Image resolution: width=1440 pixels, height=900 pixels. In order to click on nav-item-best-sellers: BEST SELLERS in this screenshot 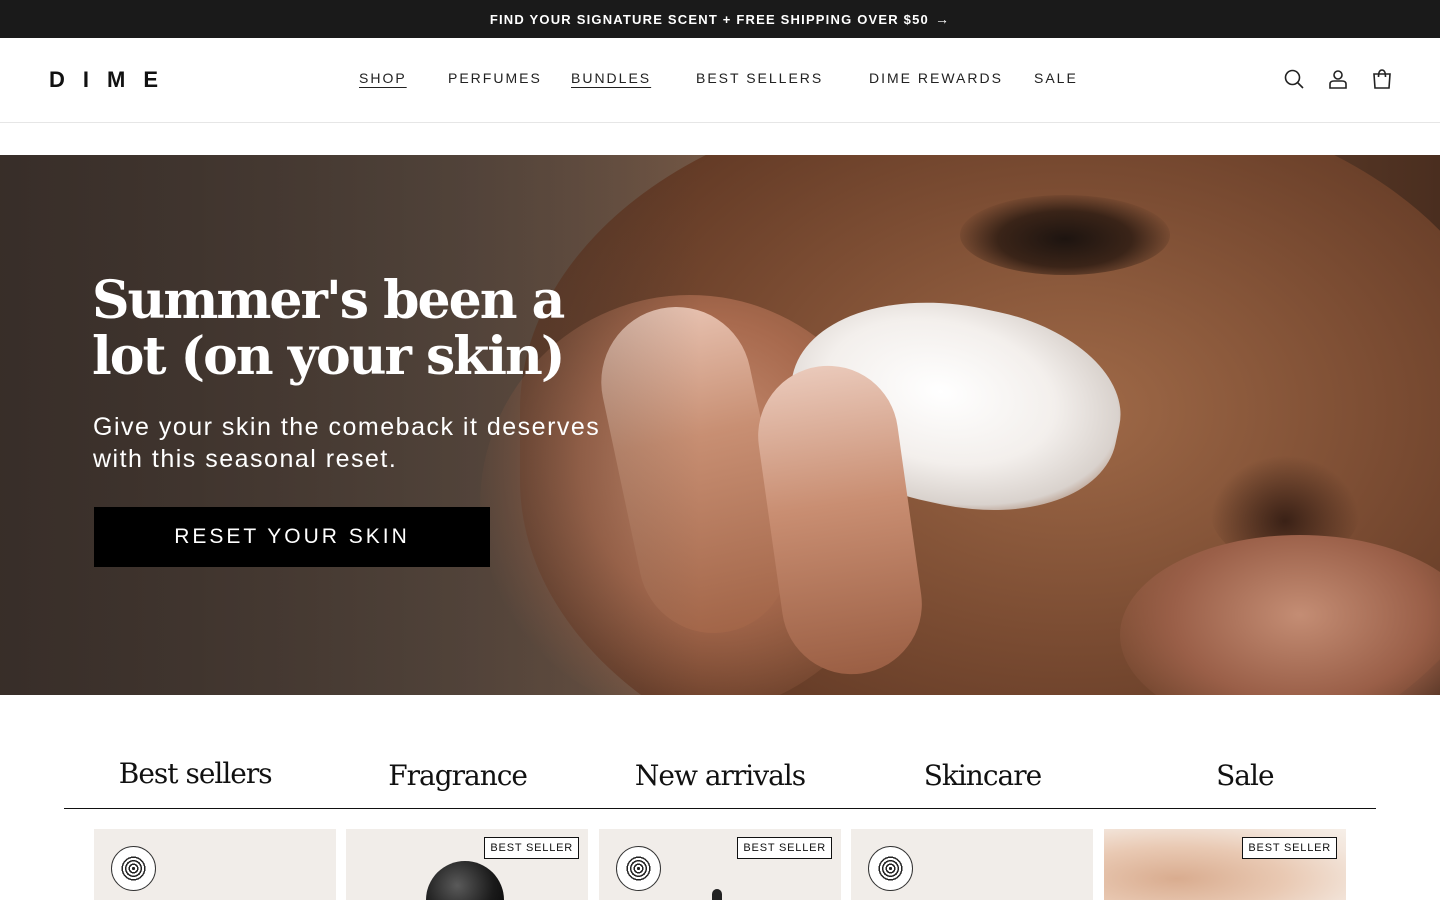, I will do `click(759, 78)`.